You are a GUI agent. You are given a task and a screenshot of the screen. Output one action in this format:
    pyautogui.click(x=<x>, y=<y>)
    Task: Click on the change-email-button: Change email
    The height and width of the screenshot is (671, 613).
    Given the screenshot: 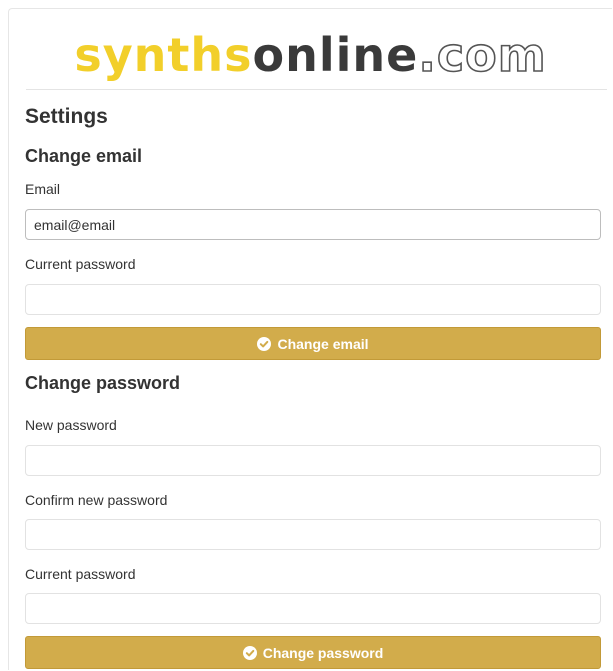 What is the action you would take?
    pyautogui.click(x=313, y=343)
    